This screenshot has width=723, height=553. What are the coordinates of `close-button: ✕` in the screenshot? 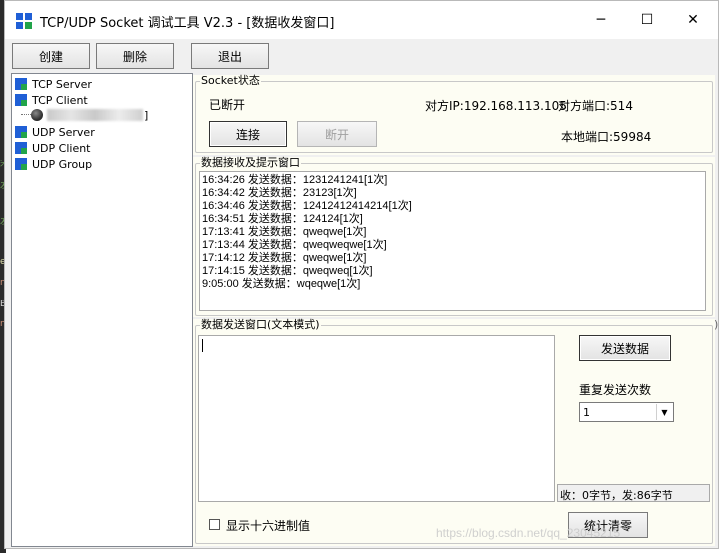 It's located at (693, 20).